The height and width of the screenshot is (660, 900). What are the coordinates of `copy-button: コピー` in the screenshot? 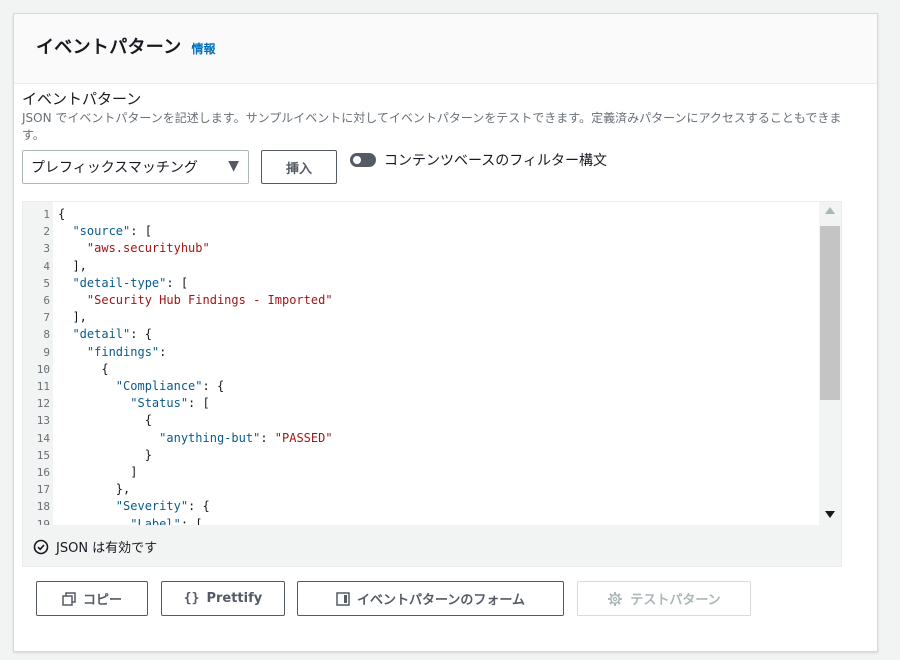 It's located at (92, 598).